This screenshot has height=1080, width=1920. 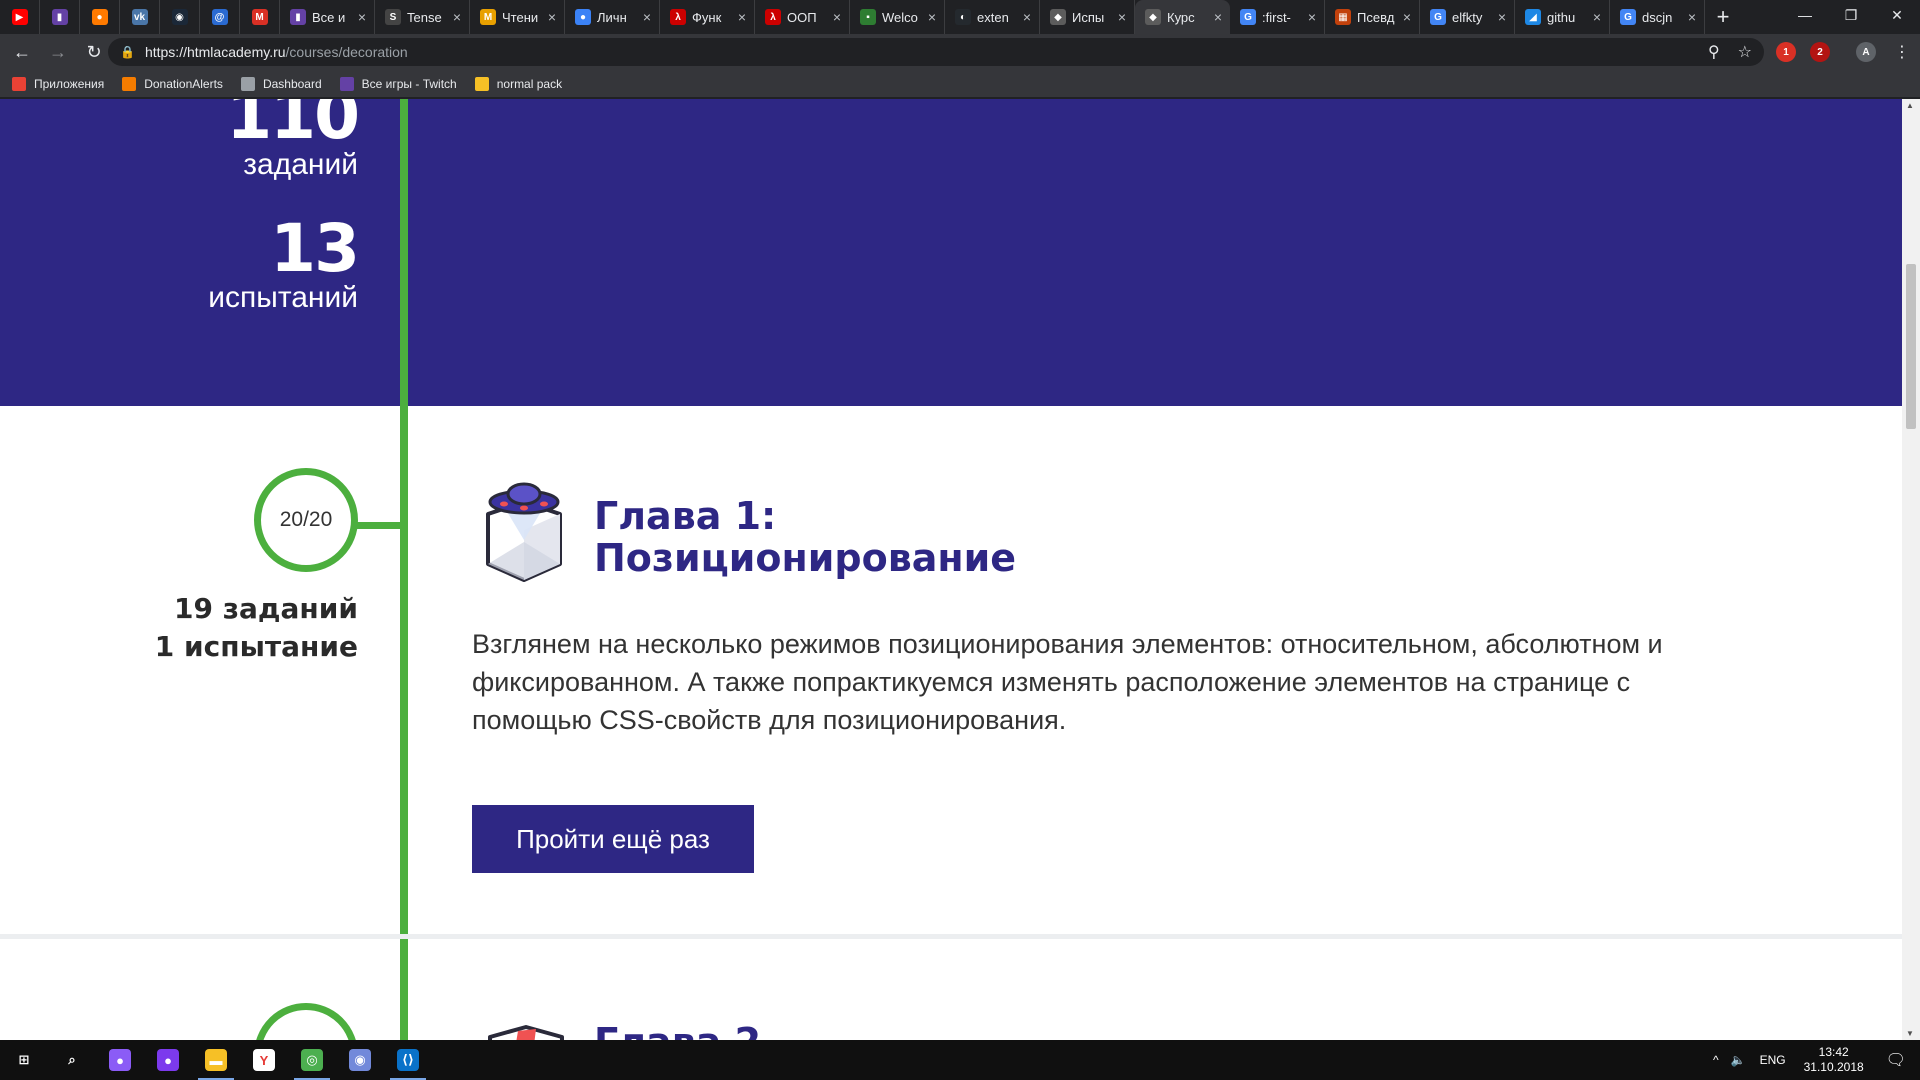 I want to click on browser-tab: @, so click(x=220, y=17).